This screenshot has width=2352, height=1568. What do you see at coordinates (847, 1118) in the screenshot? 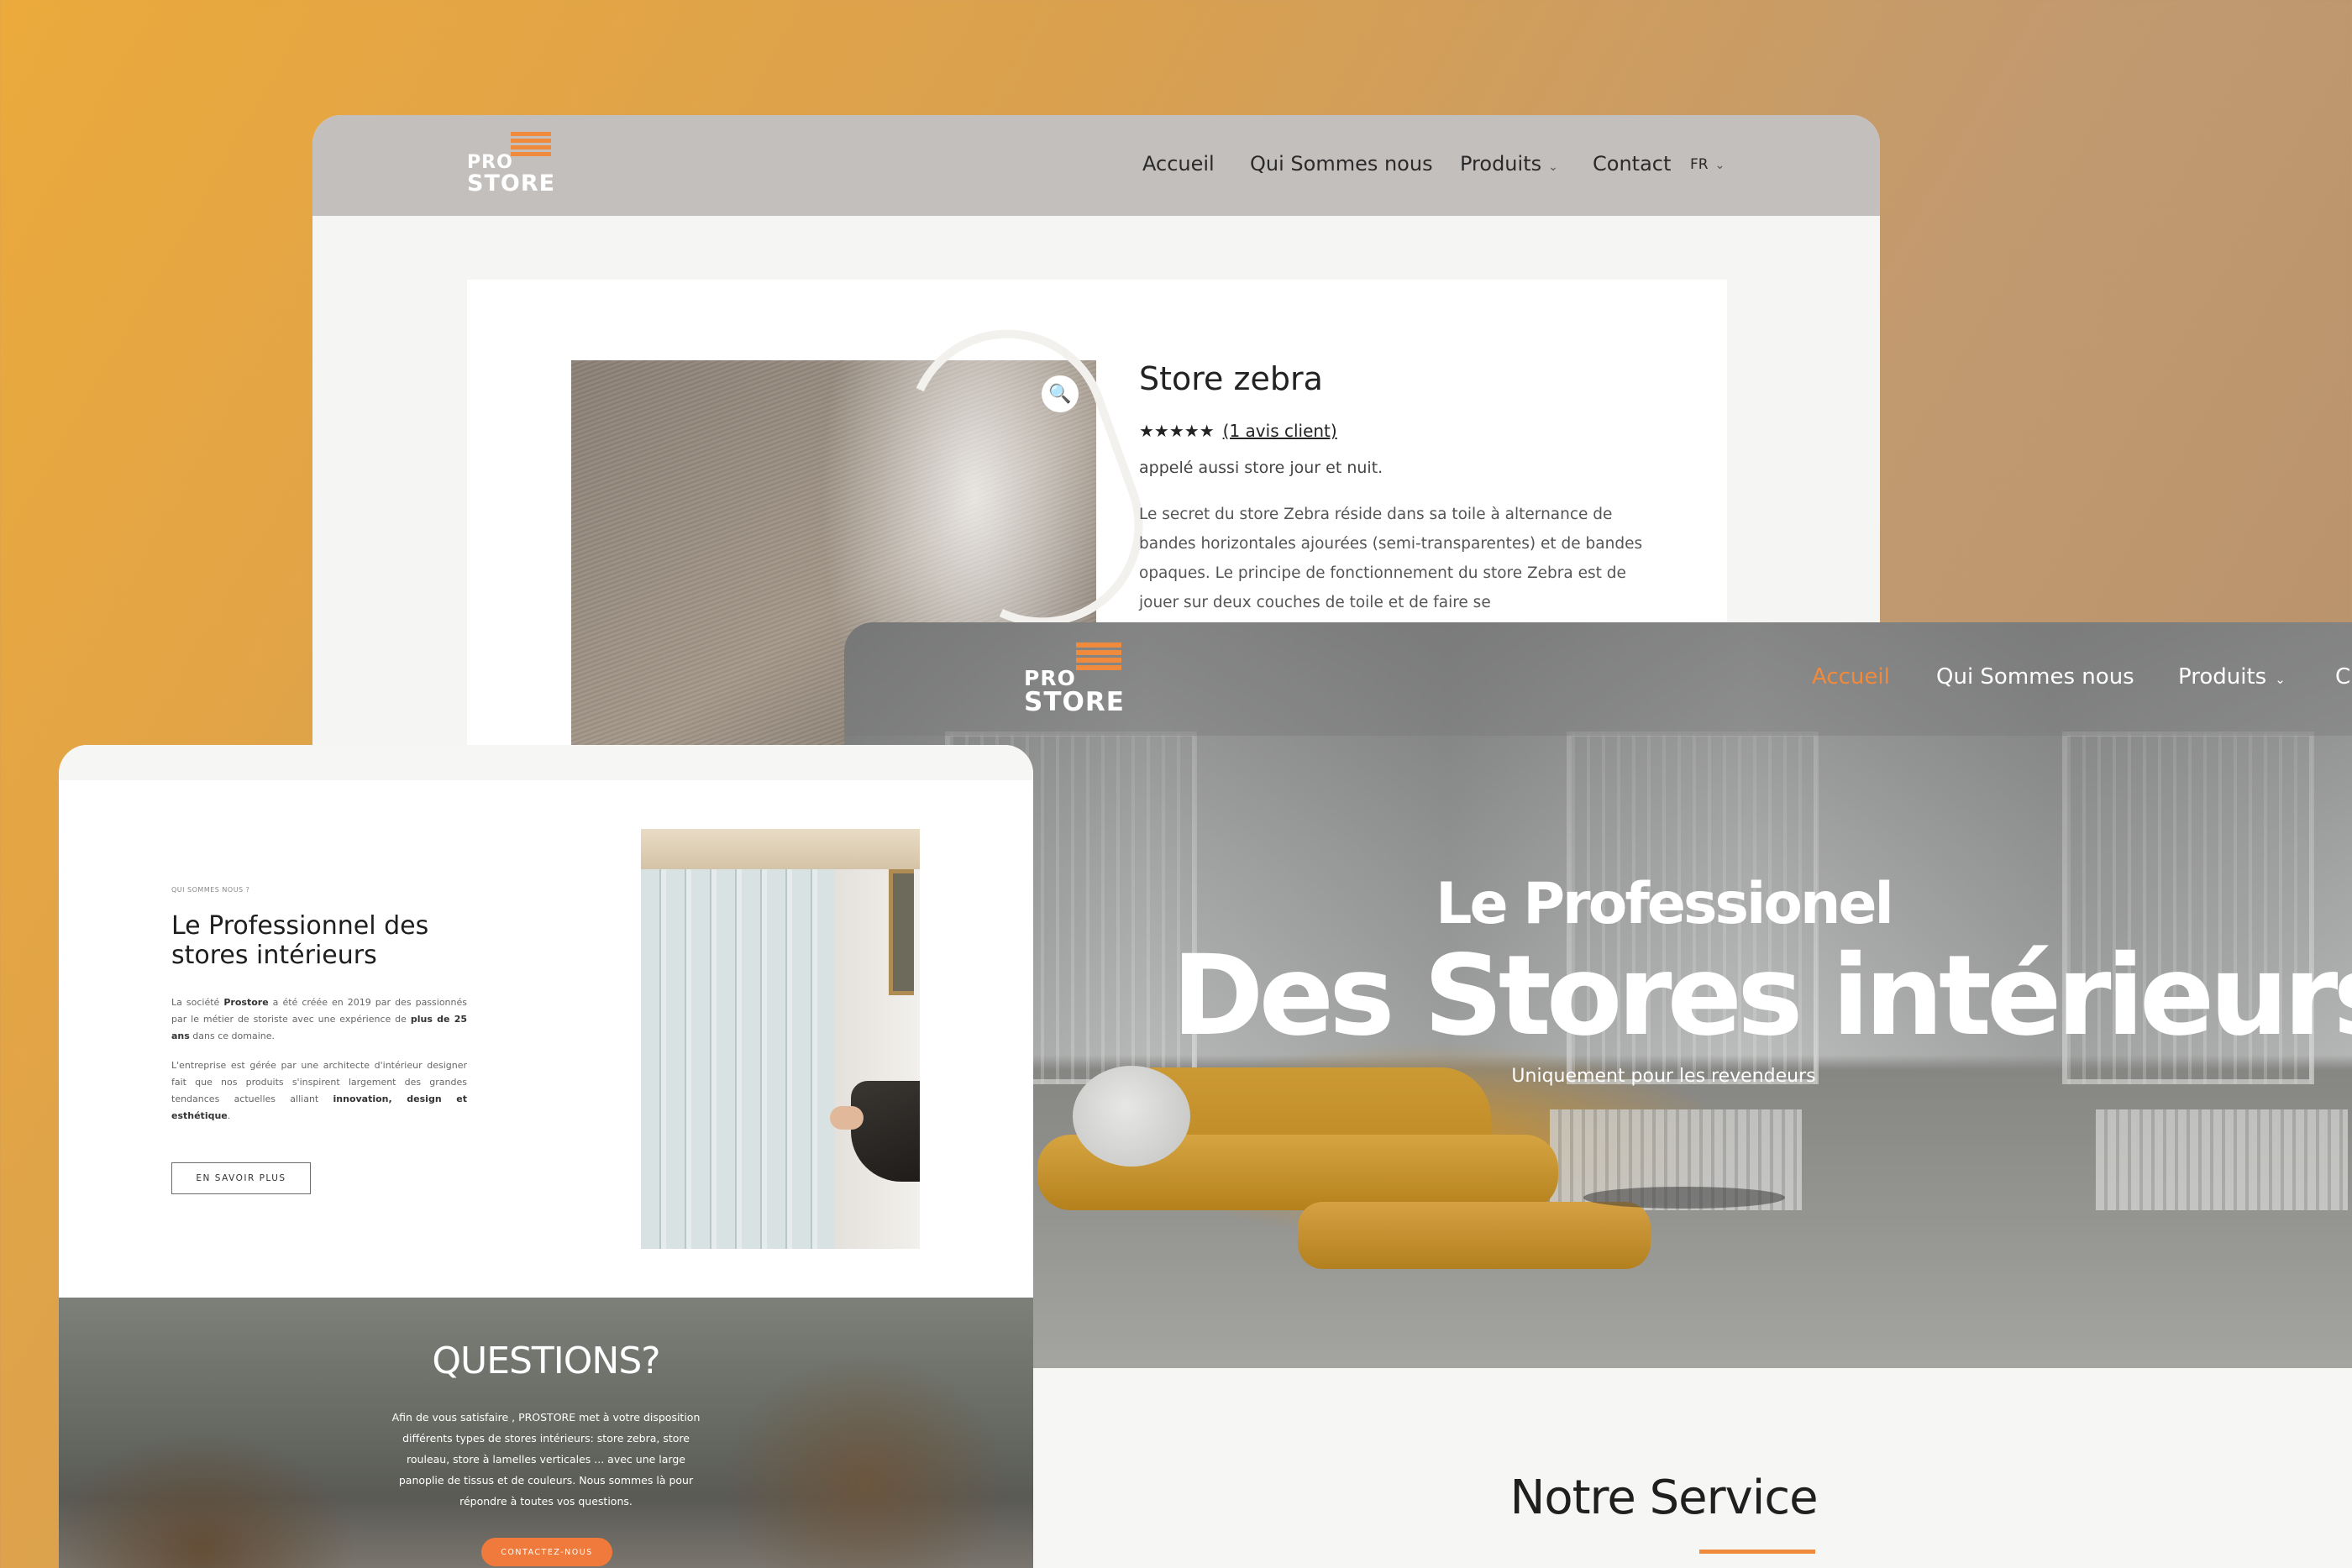
I see `hand-graphic` at bounding box center [847, 1118].